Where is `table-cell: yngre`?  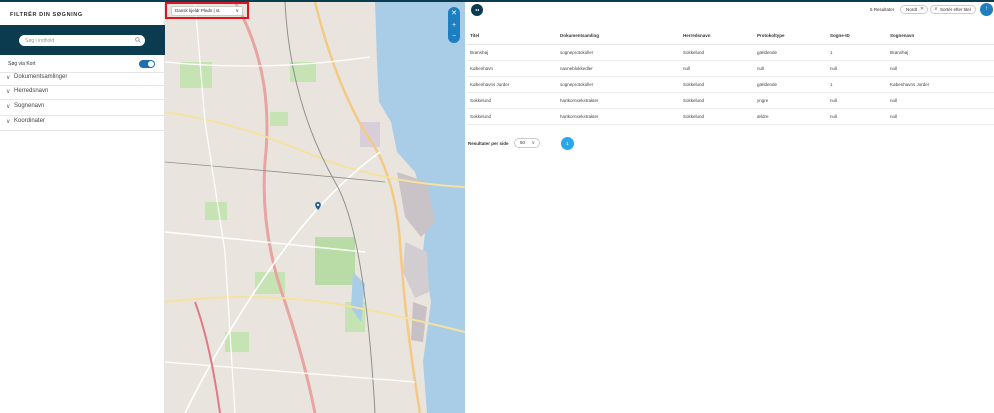
table-cell: yngre is located at coordinates (793, 100).